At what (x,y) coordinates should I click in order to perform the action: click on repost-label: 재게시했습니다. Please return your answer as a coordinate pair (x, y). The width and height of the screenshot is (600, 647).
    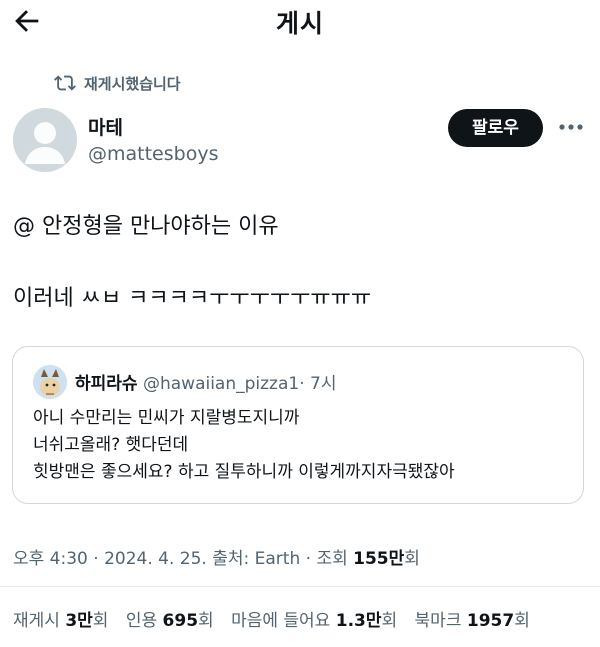
    Looking at the image, I should click on (132, 83).